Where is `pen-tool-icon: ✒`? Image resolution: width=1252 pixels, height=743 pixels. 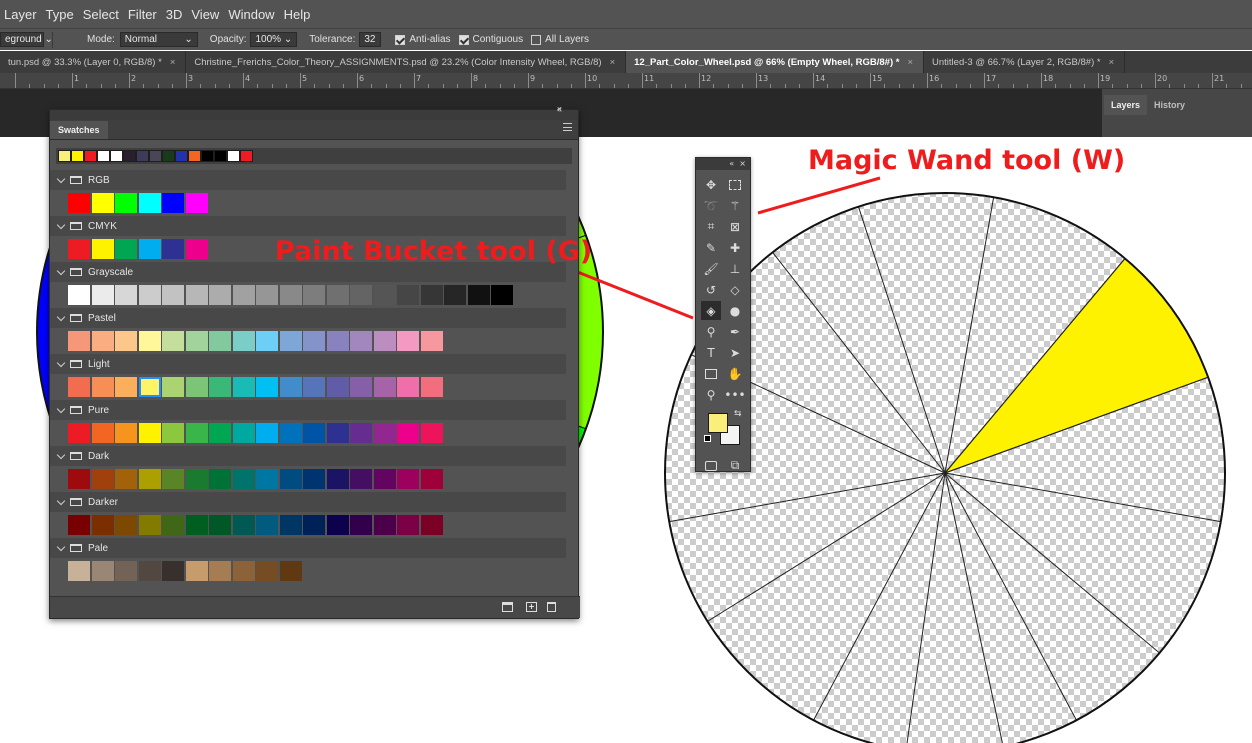 pen-tool-icon: ✒ is located at coordinates (735, 331).